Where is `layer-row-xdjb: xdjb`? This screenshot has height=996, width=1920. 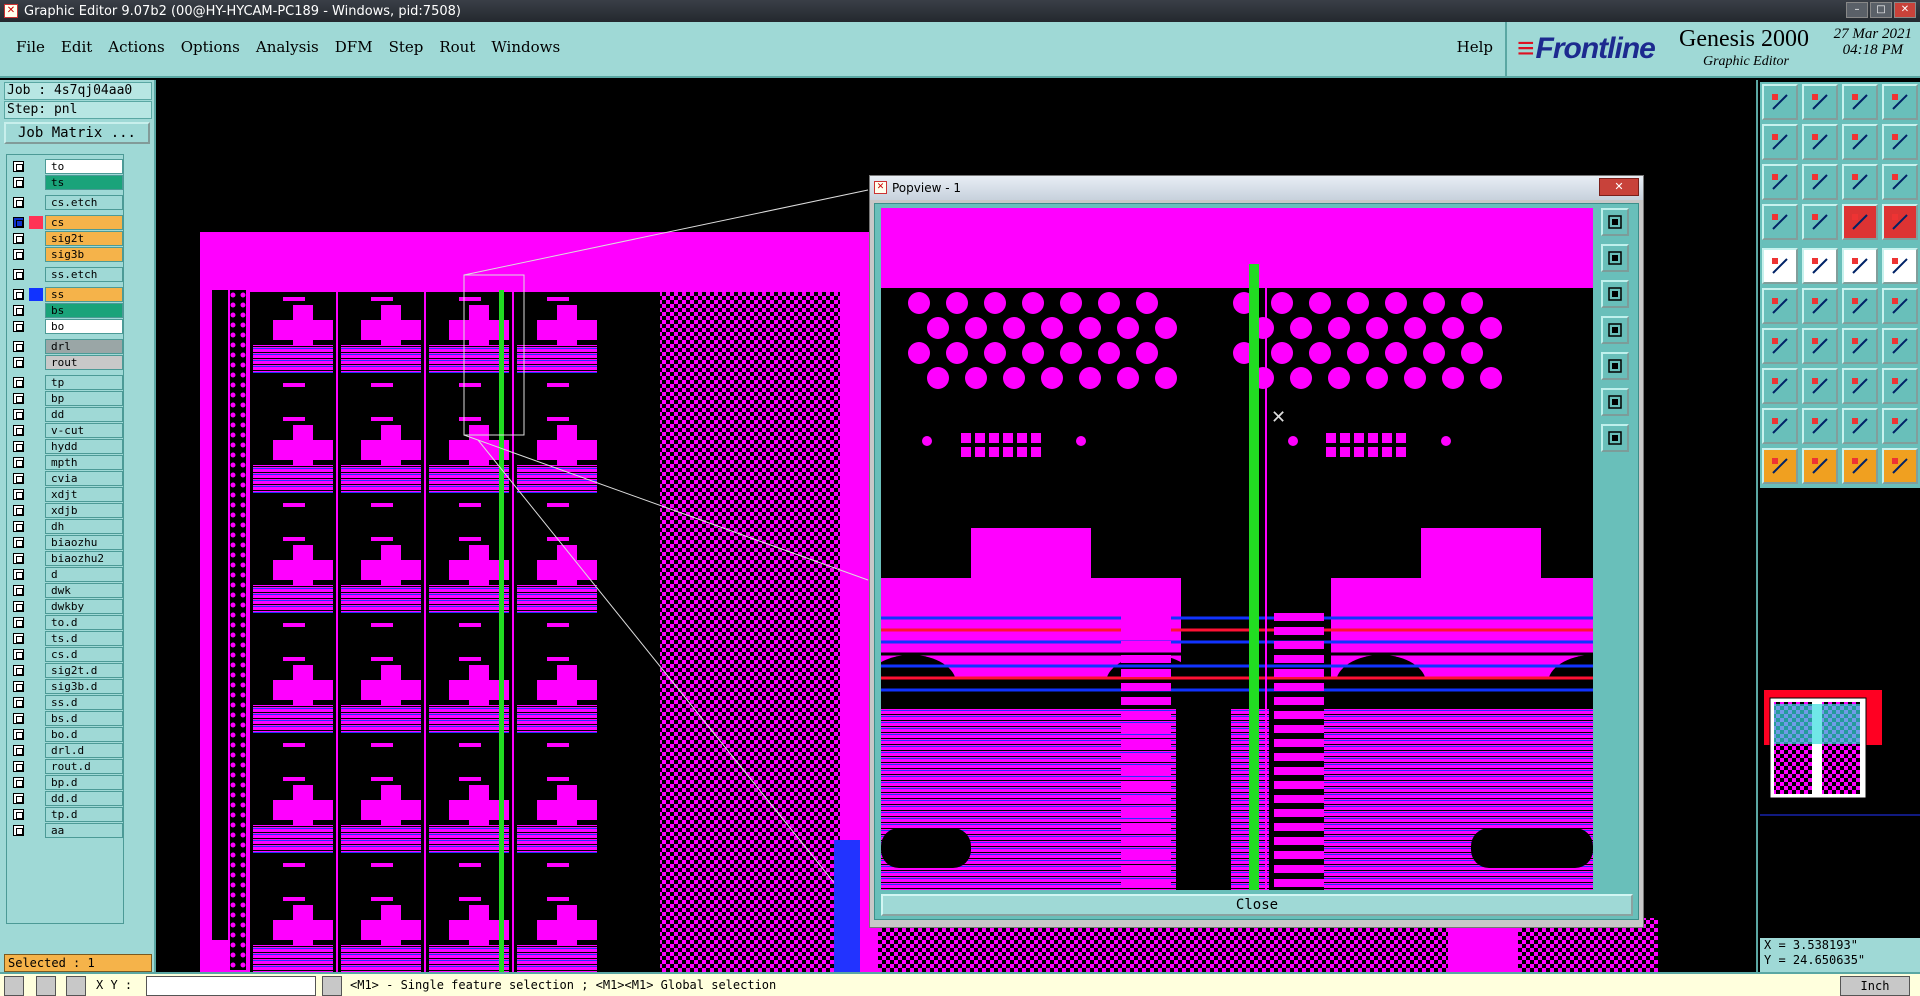
layer-row-xdjb: xdjb is located at coordinates (66, 510).